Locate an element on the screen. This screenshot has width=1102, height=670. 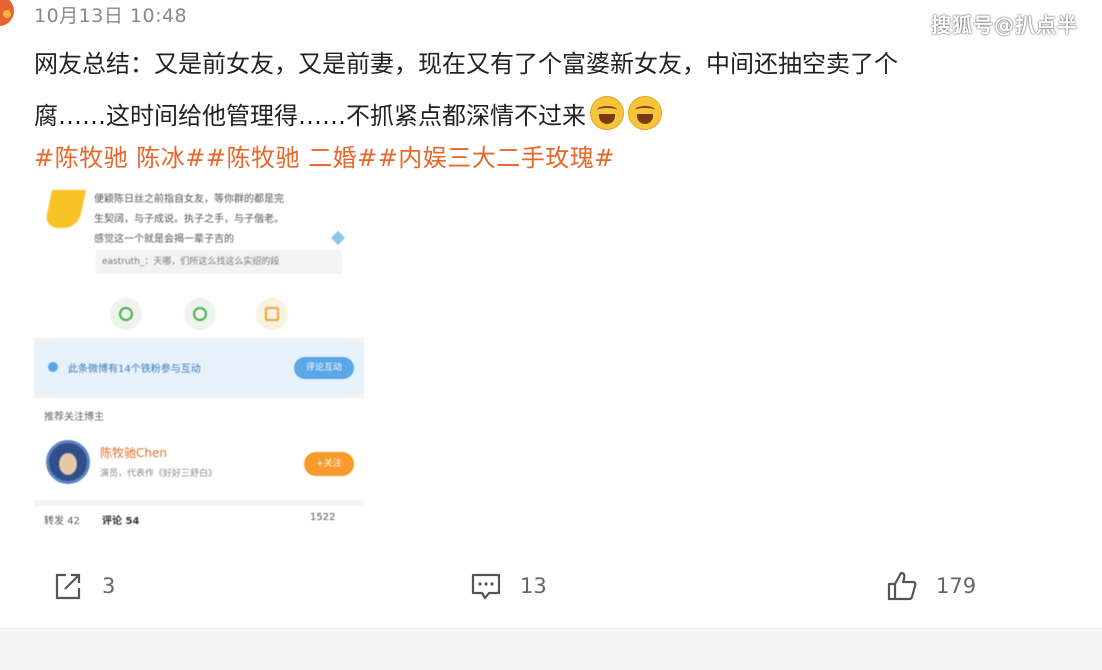
share-icon is located at coordinates (68, 586).